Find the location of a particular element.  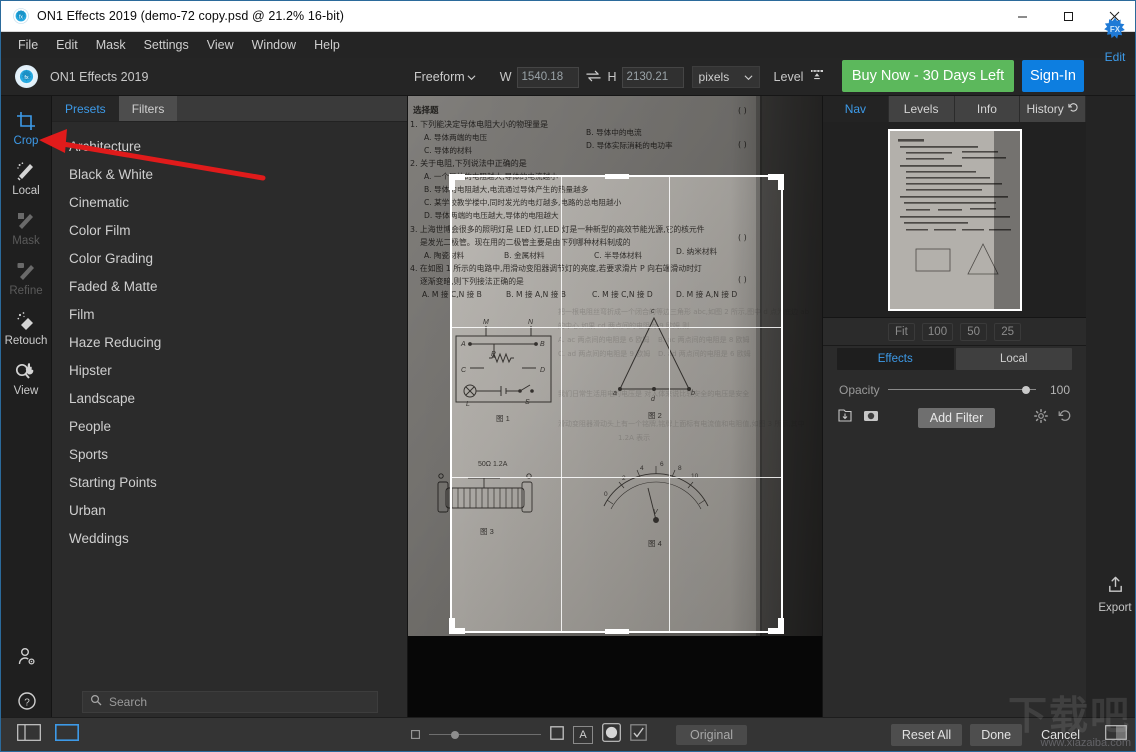

cancel-button: Cancel is located at coordinates (1060, 735).